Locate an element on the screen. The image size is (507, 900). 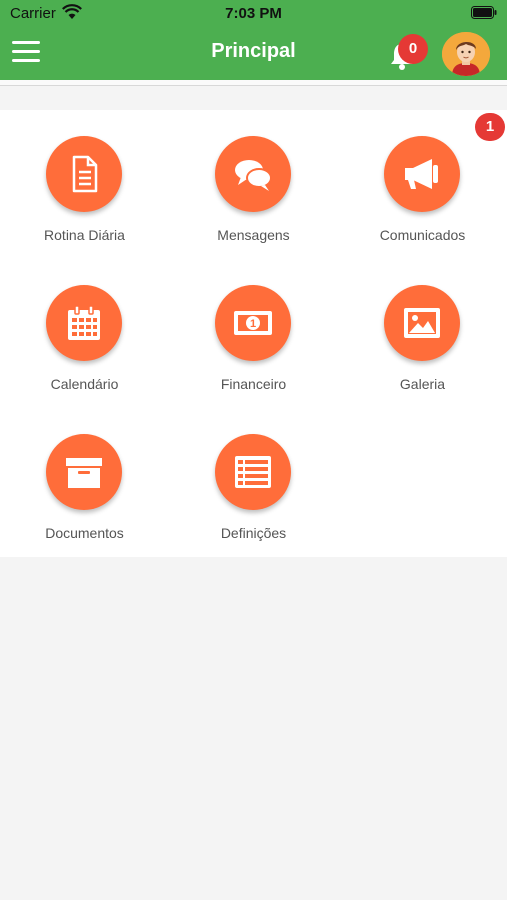
user-avatar-icon is located at coordinates (466, 54).